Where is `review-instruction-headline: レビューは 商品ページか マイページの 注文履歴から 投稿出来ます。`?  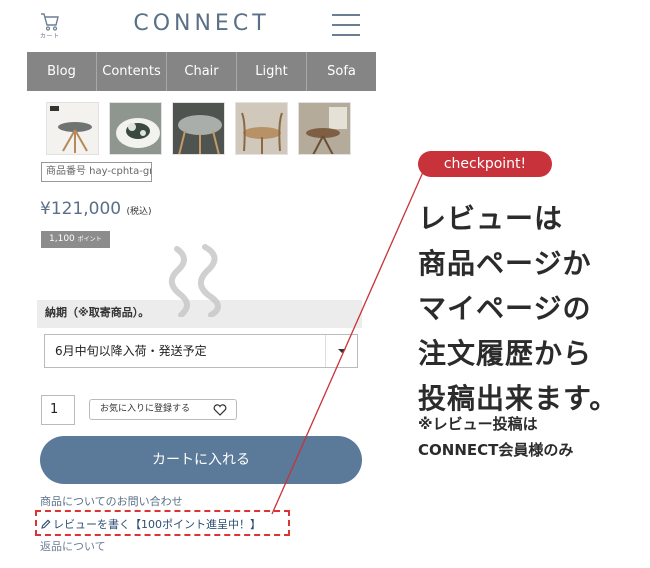 review-instruction-headline: レビューは 商品ページか マイページの 注文履歴から 投稿出来ます。 is located at coordinates (533, 308).